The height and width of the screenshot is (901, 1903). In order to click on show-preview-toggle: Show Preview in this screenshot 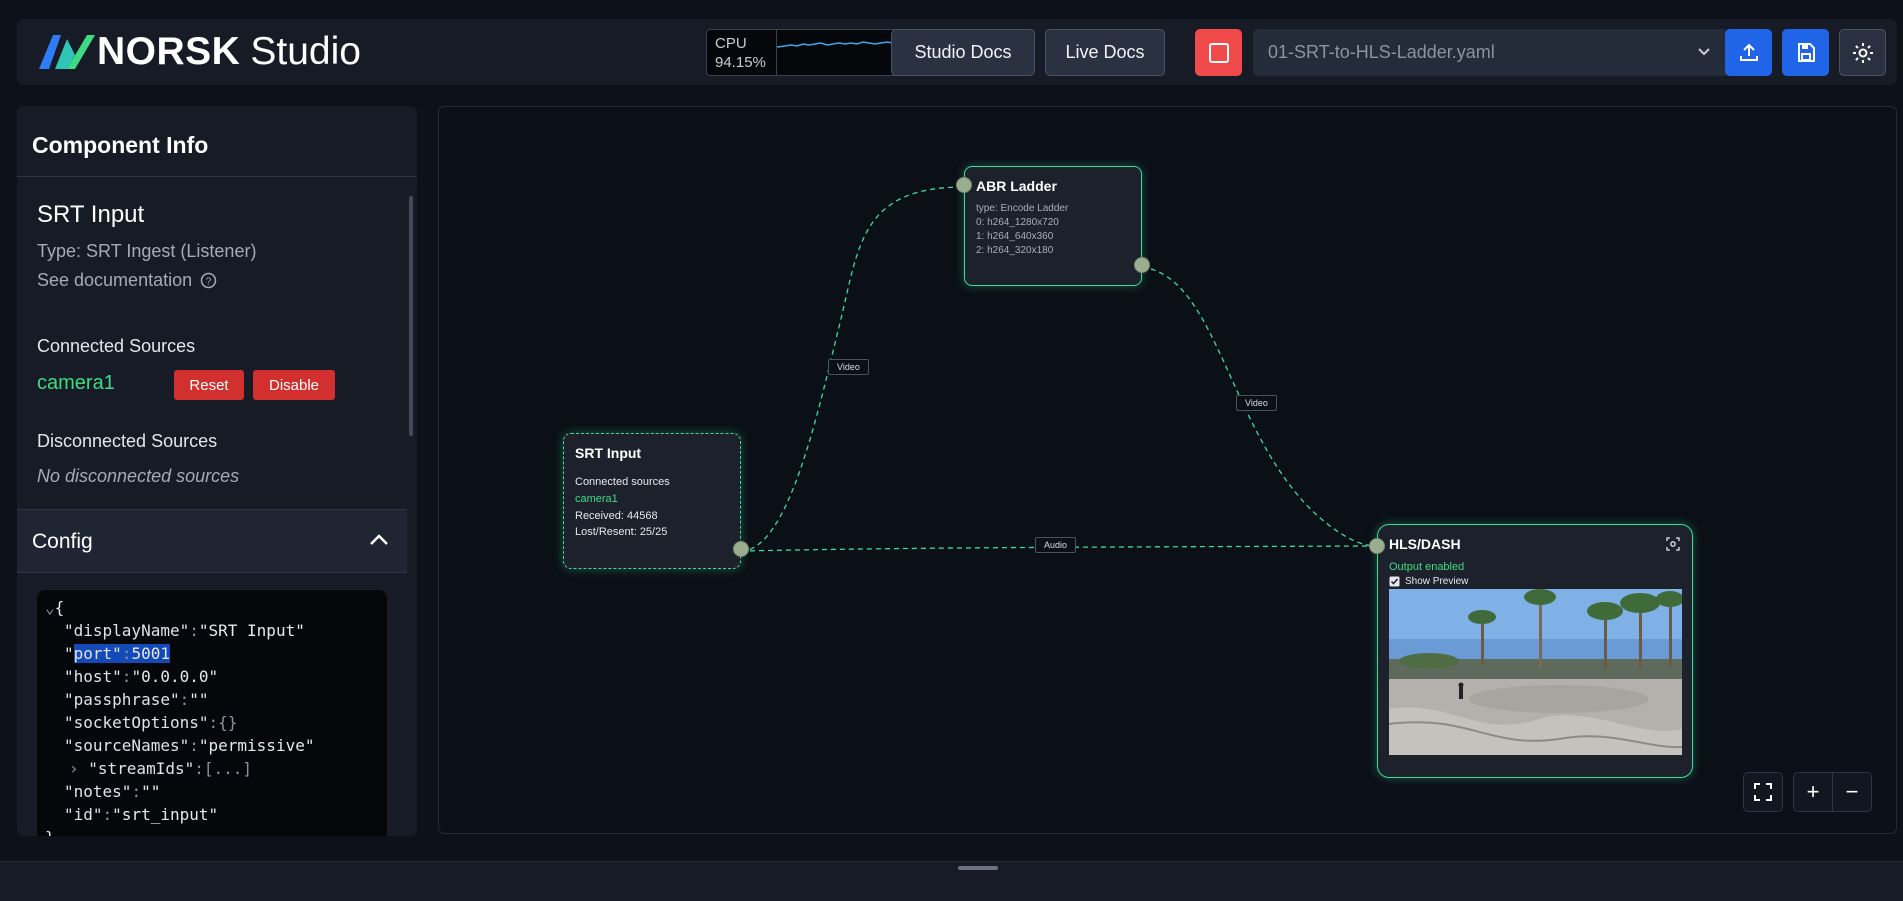, I will do `click(1428, 581)`.